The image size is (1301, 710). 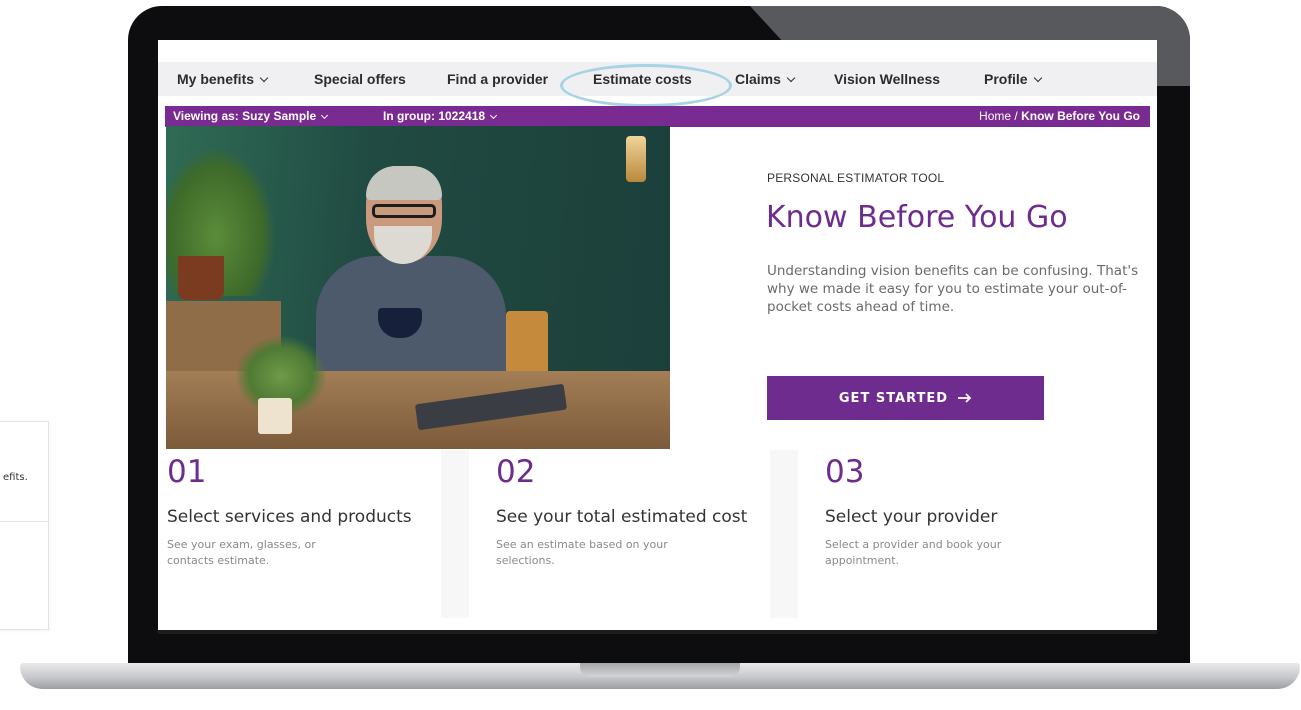 What do you see at coordinates (251, 116) in the screenshot?
I see `viewing-as-selector: Viewing as: Suzy Sample` at bounding box center [251, 116].